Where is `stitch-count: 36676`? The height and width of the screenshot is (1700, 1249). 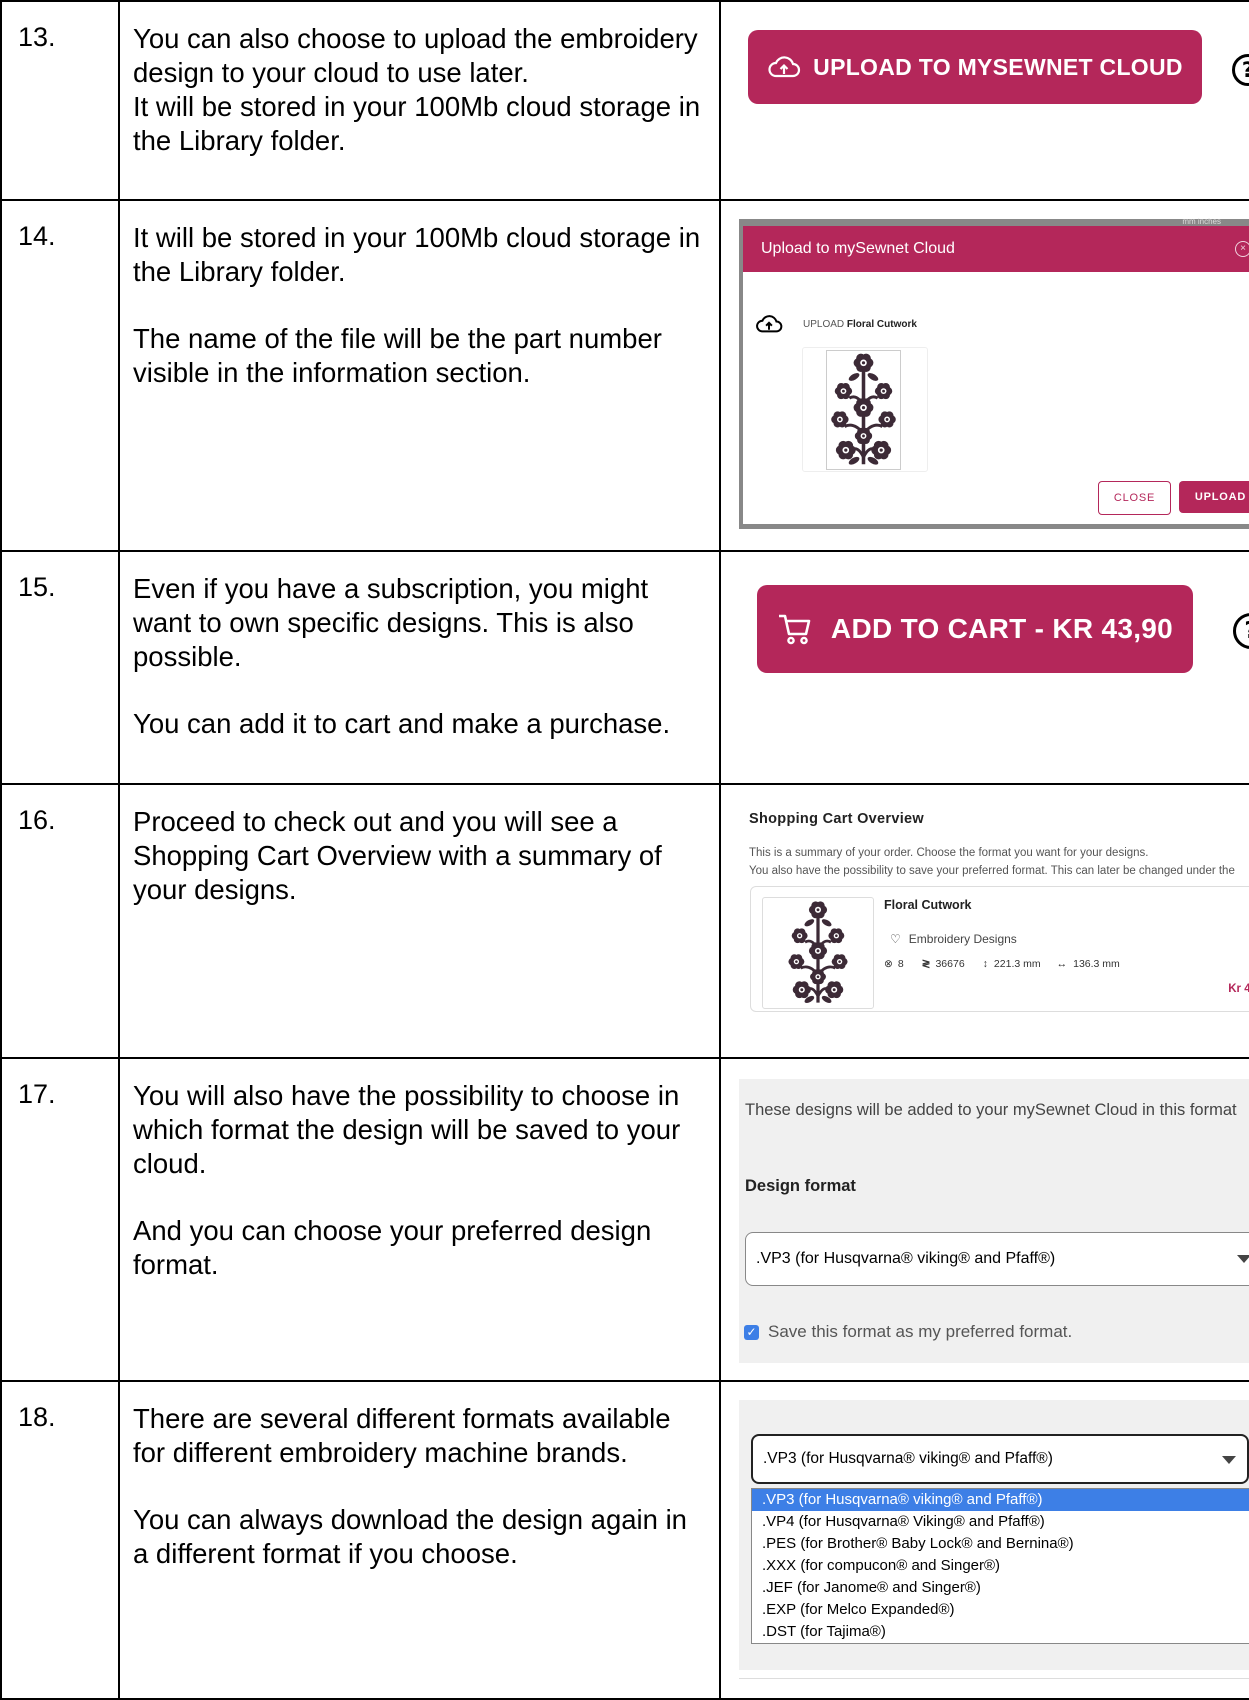 stitch-count: 36676 is located at coordinates (950, 964).